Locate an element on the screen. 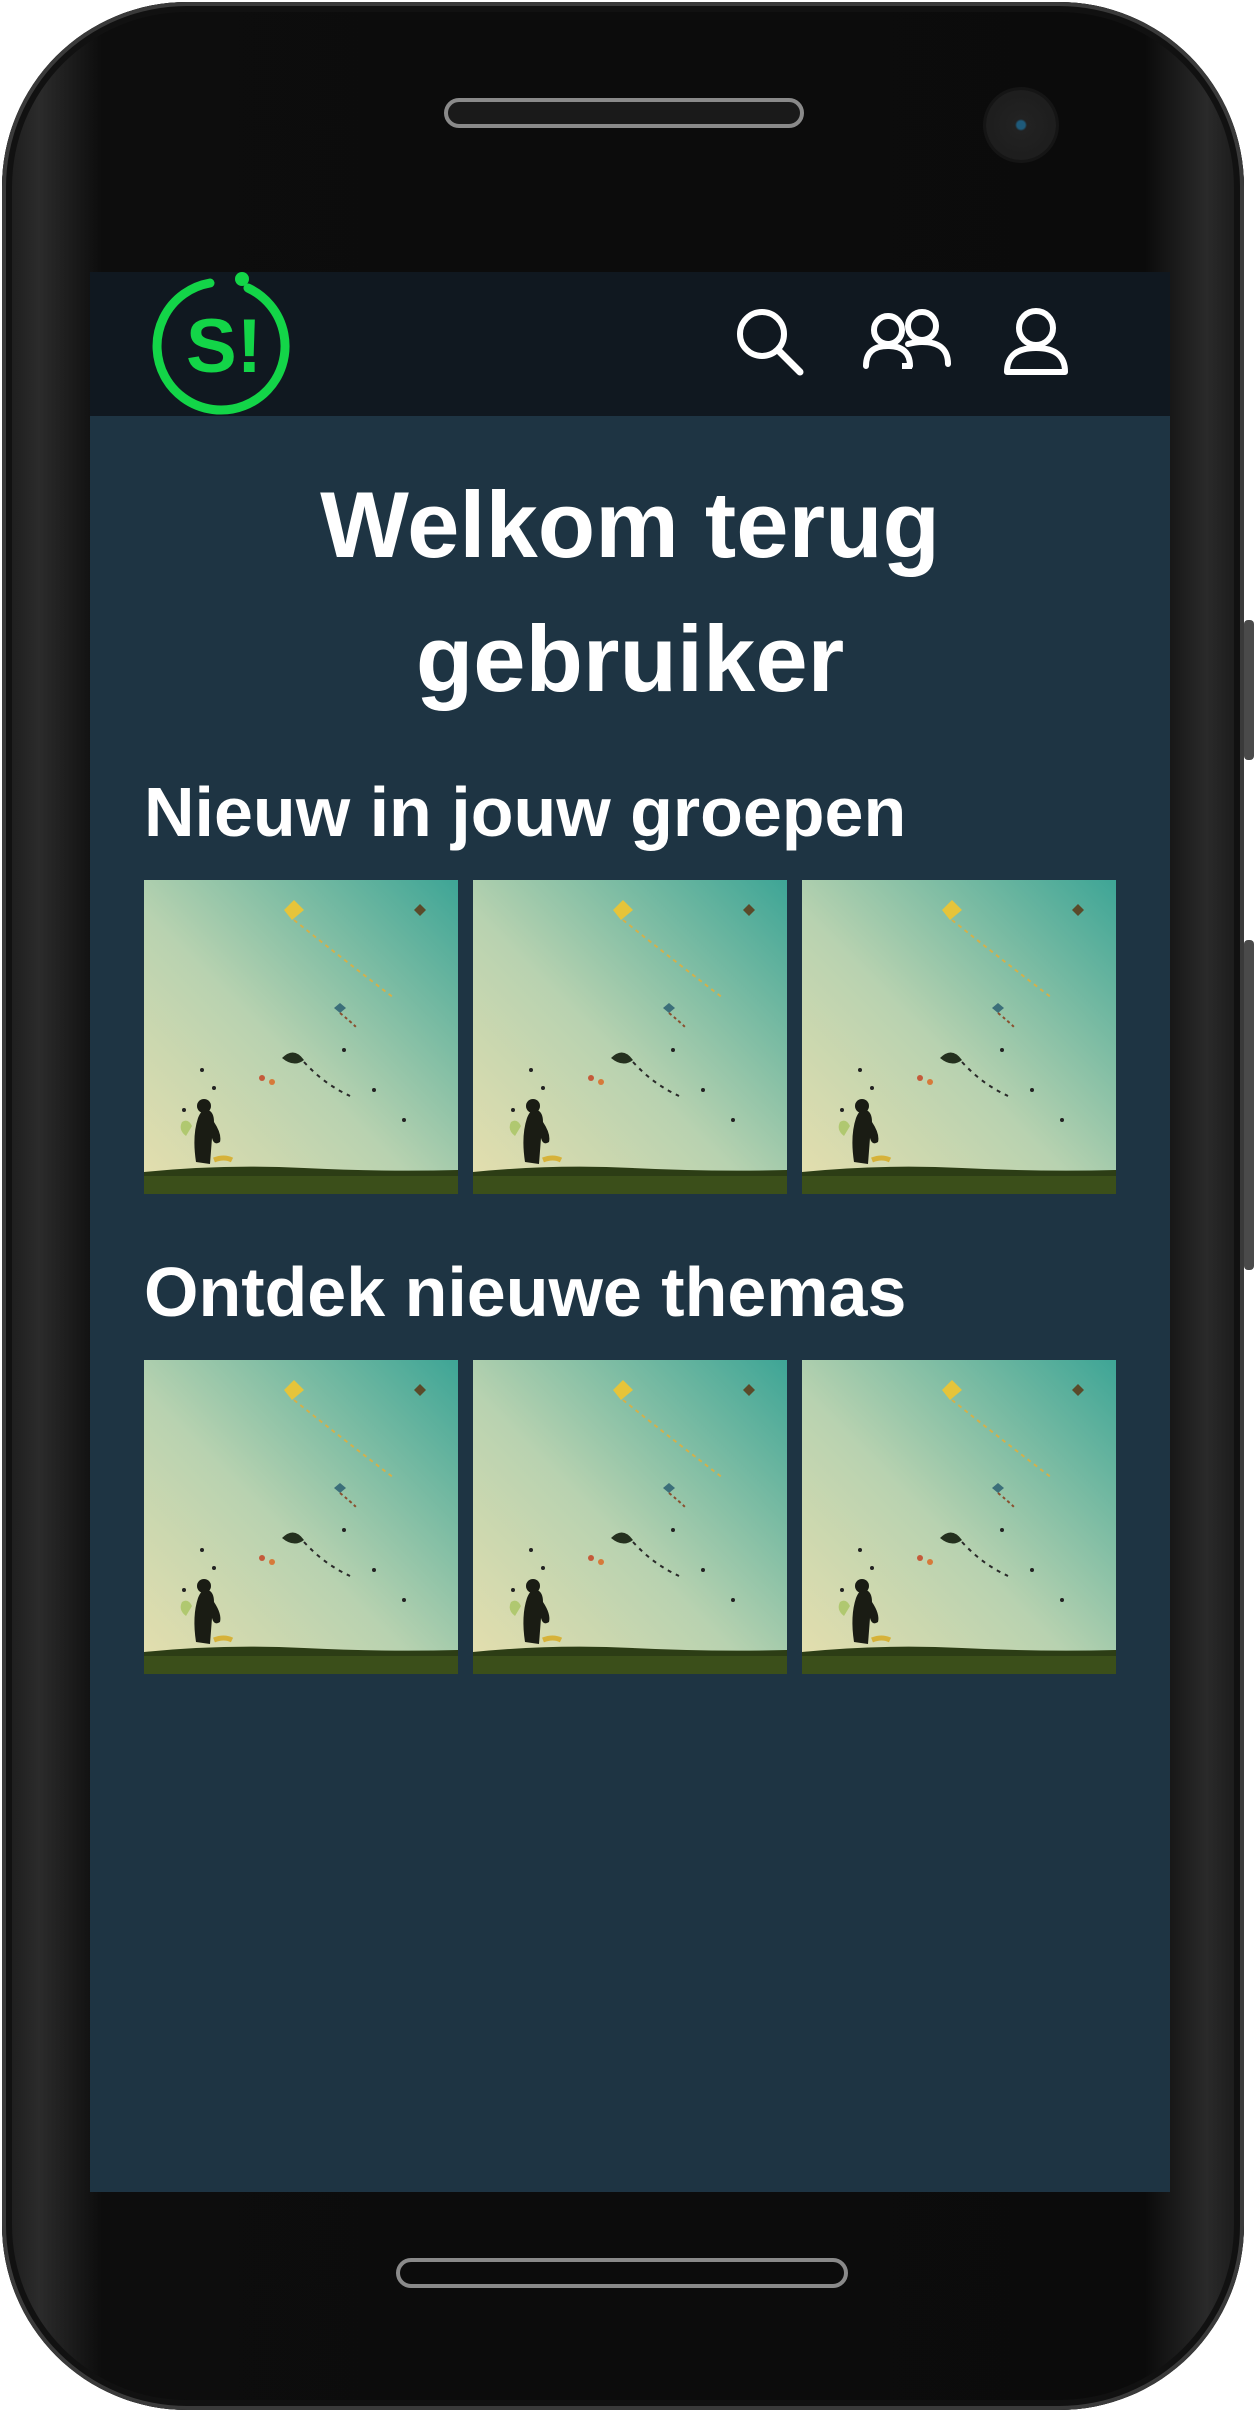 The width and height of the screenshot is (1260, 2415). profile-icon is located at coordinates (1036, 342).